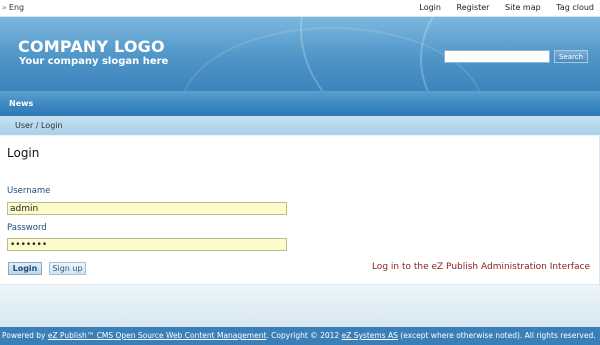 This screenshot has height=345, width=600. What do you see at coordinates (16, 7) in the screenshot?
I see `language-label: Eng` at bounding box center [16, 7].